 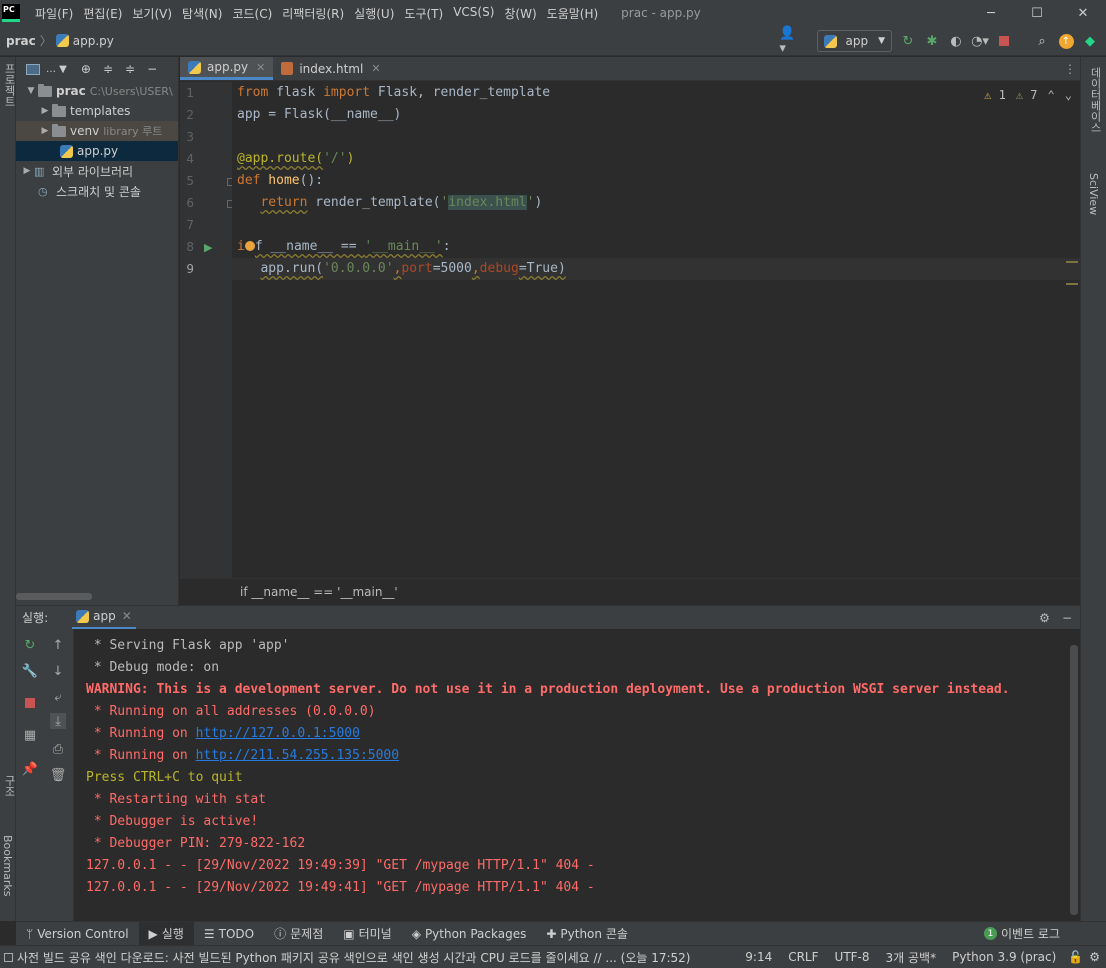 What do you see at coordinates (1037, 13) in the screenshot?
I see `maximize-icon: ☐` at bounding box center [1037, 13].